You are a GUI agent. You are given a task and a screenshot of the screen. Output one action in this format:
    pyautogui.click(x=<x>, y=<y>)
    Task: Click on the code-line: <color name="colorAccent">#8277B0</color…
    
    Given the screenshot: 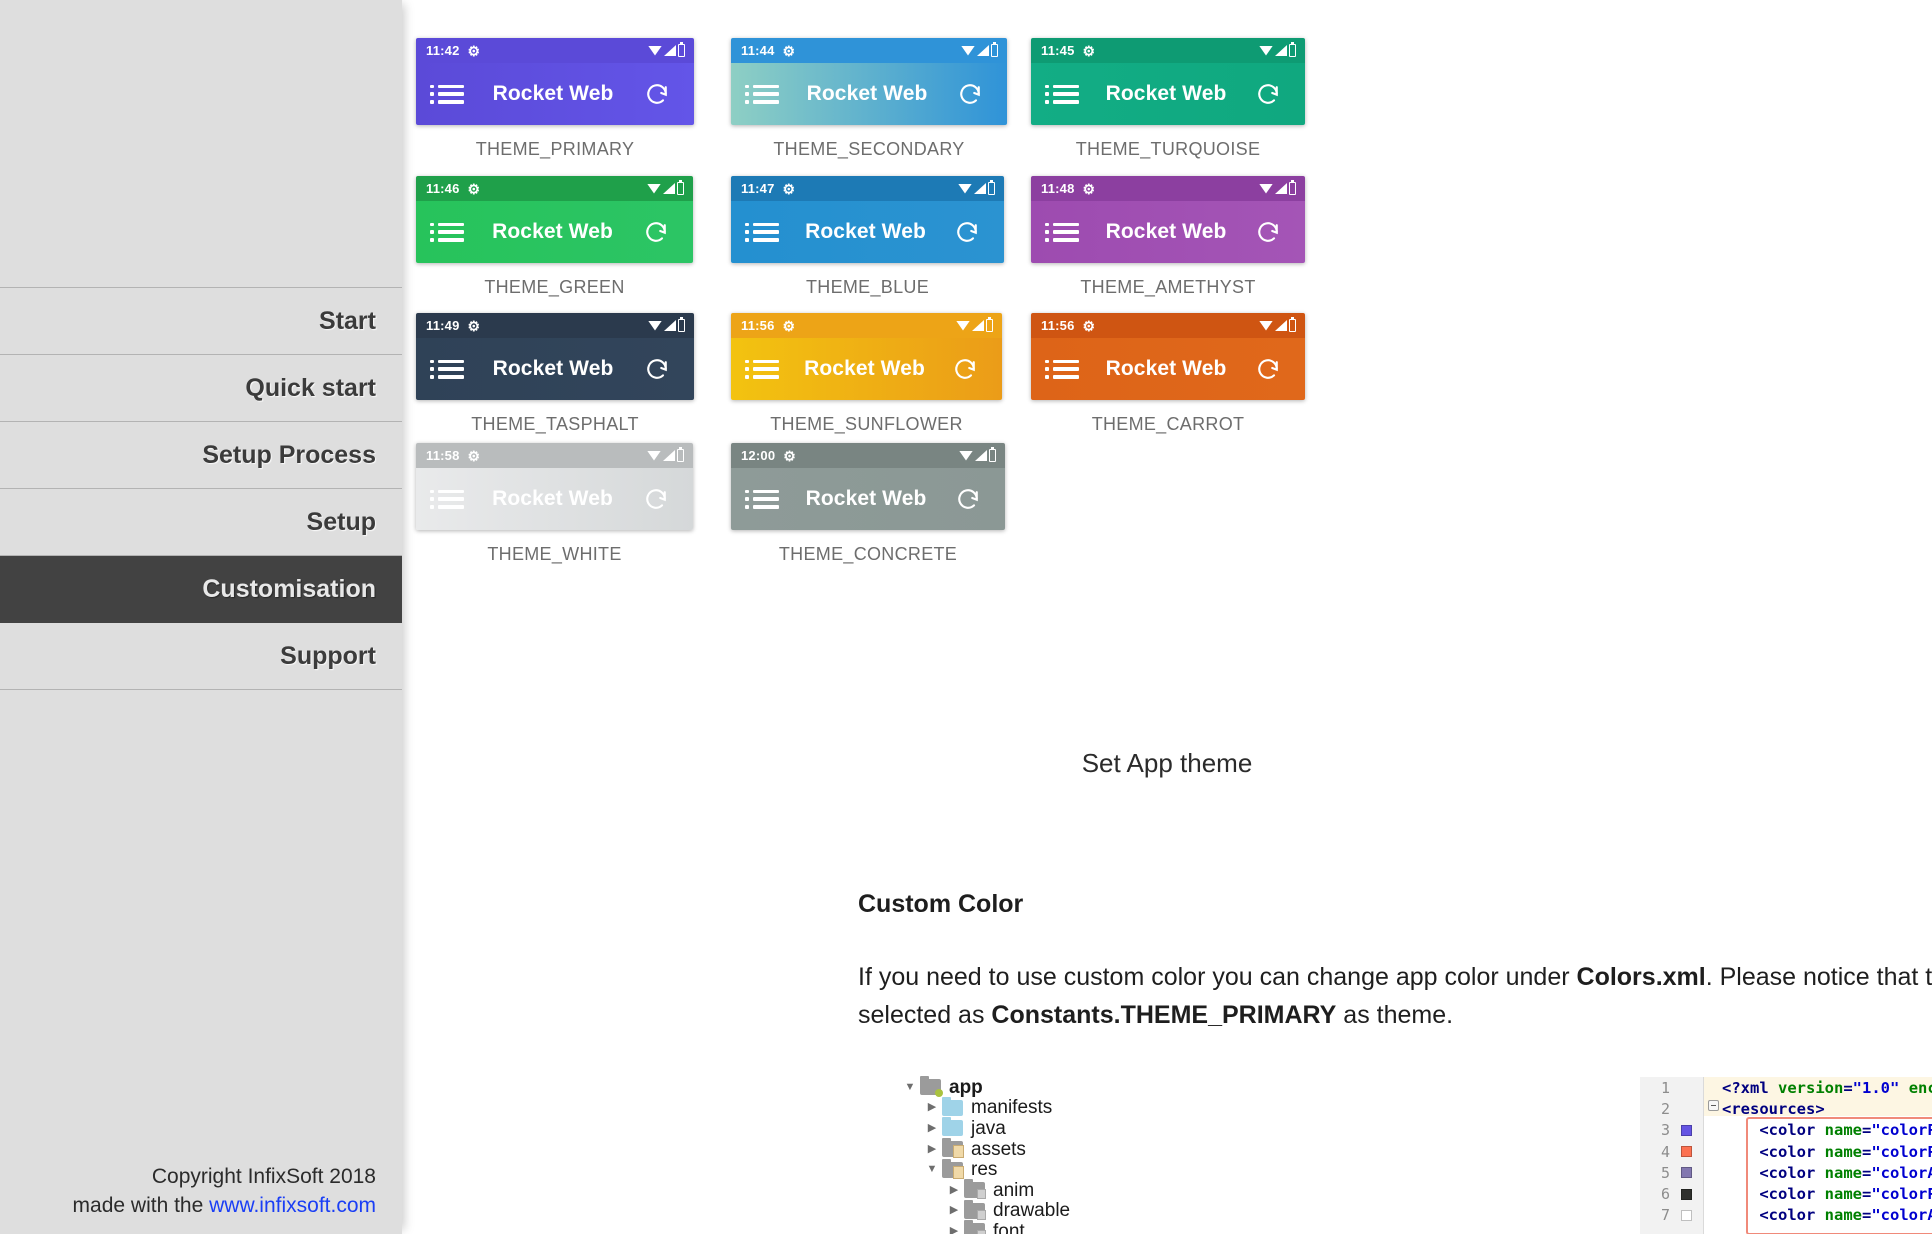 What is the action you would take?
    pyautogui.click(x=1827, y=1172)
    